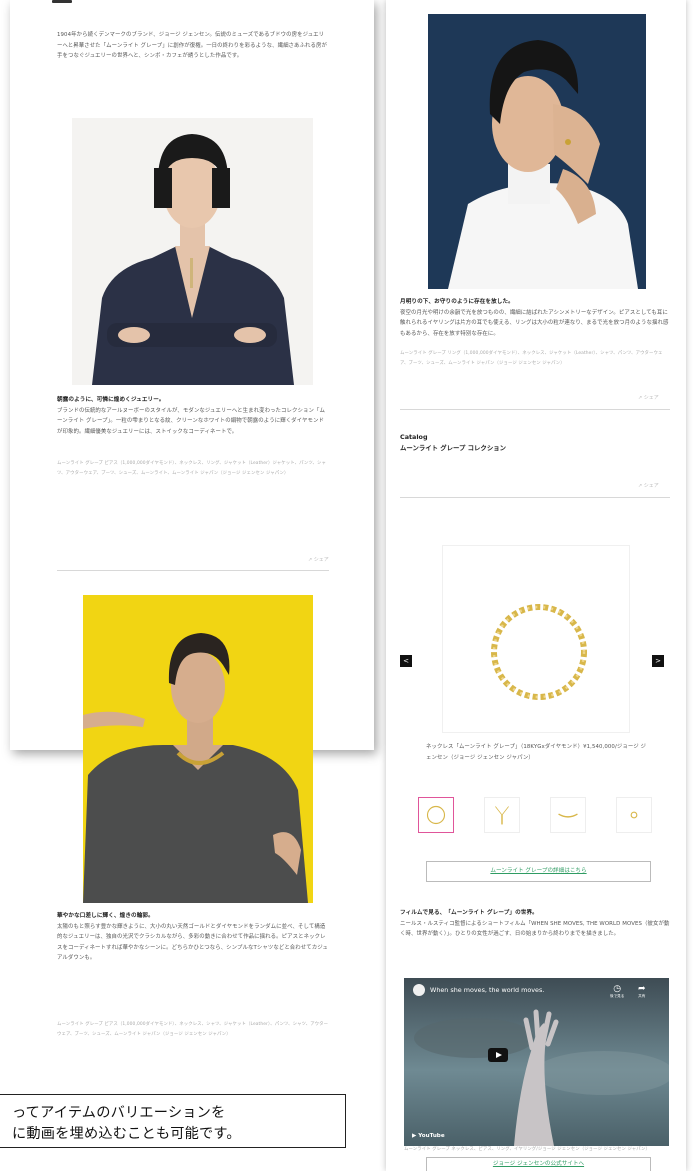 The image size is (696, 1171). I want to click on model-photo-navy-jacket, so click(192, 251).